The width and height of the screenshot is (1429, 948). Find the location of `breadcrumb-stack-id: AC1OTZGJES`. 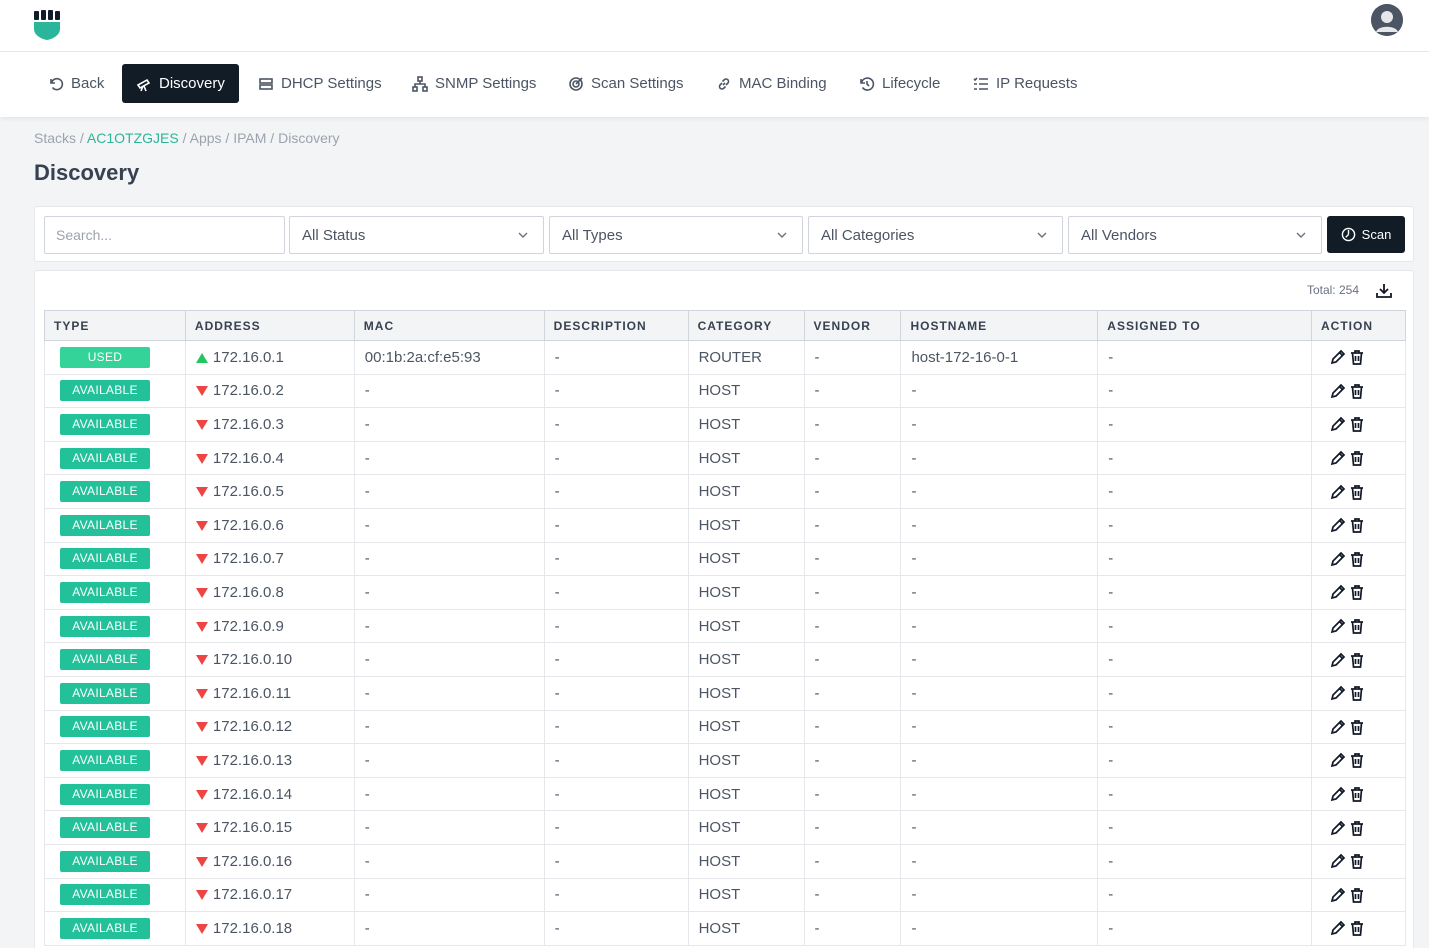

breadcrumb-stack-id: AC1OTZGJES is located at coordinates (133, 138).